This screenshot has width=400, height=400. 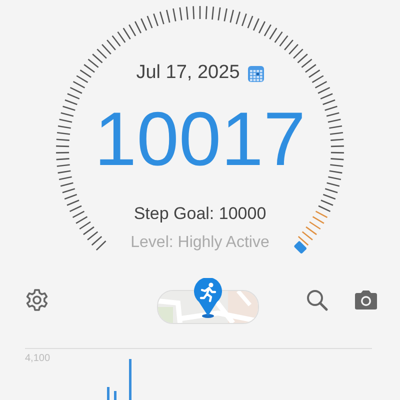 I want to click on calendar-icon, so click(x=256, y=73).